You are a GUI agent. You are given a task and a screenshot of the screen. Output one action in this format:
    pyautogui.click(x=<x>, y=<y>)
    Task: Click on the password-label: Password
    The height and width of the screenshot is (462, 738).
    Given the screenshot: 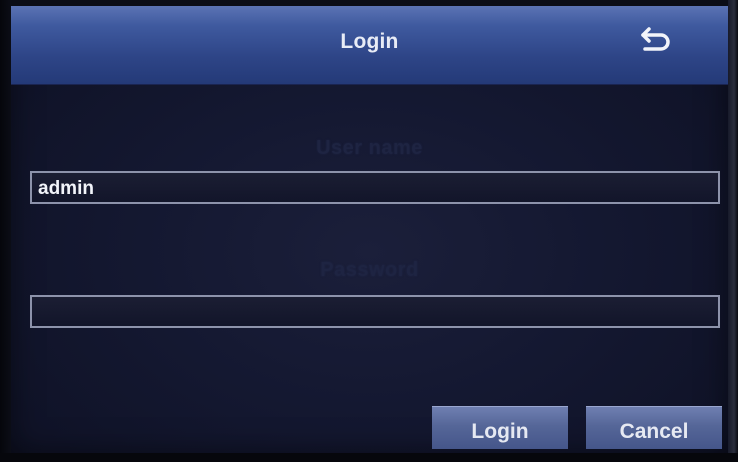 What is the action you would take?
    pyautogui.click(x=369, y=270)
    